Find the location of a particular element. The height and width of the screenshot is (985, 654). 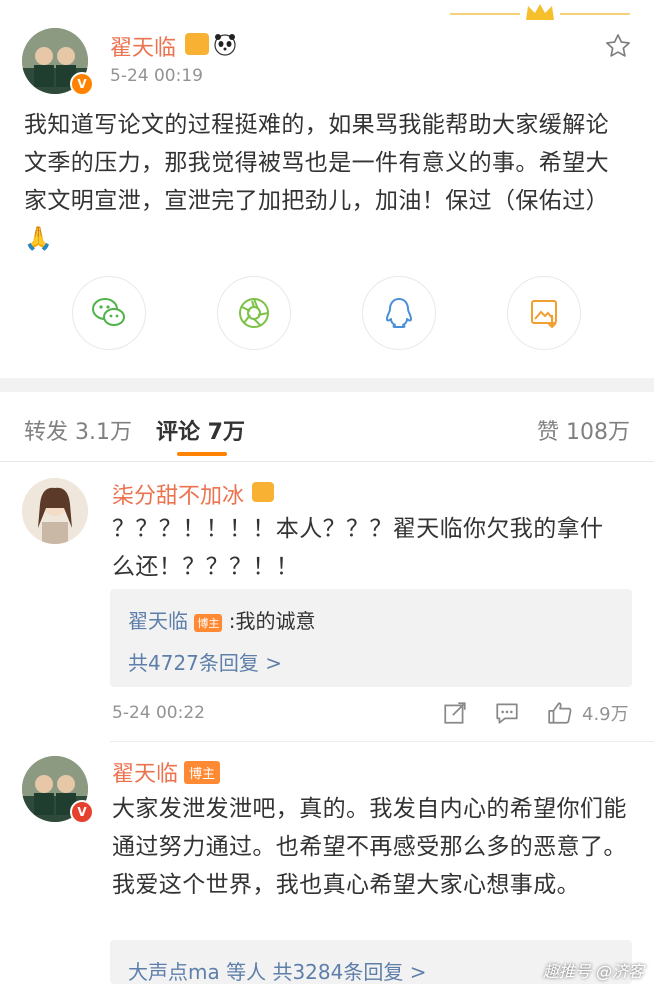

qq-icon is located at coordinates (399, 313).